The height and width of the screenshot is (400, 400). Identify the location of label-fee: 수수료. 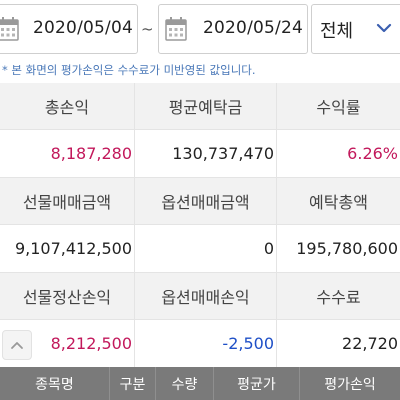
(338, 296).